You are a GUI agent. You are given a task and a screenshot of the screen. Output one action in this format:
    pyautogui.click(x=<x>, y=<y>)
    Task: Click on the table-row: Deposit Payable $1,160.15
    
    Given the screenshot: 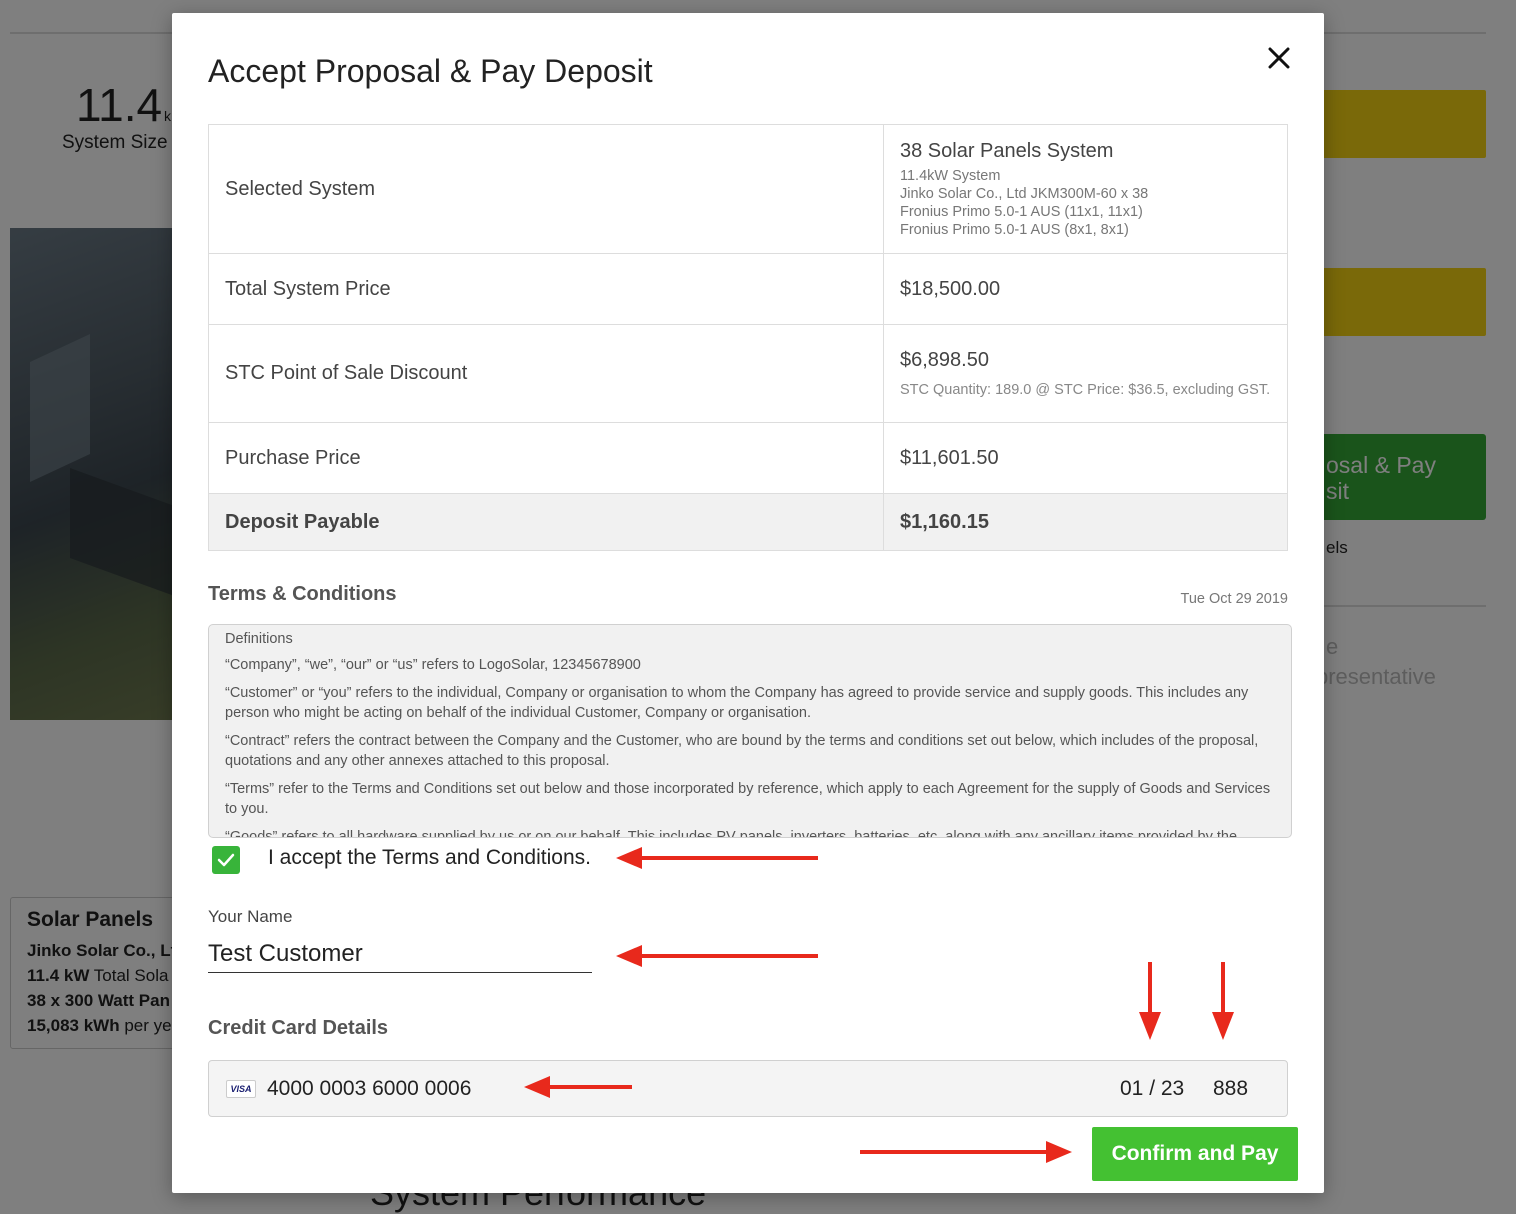 What is the action you would take?
    pyautogui.click(x=748, y=522)
    